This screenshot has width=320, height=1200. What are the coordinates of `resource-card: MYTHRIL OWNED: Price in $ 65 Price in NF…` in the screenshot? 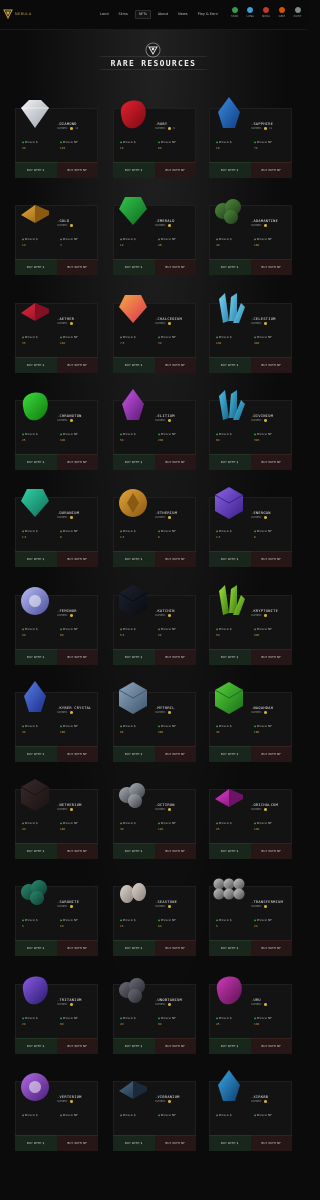 It's located at (154, 720).